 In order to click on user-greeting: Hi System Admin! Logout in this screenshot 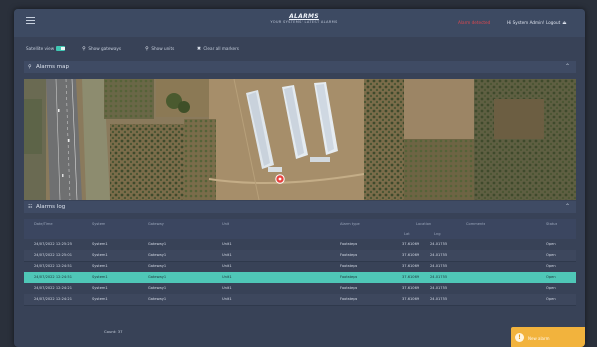, I will do `click(533, 22)`.